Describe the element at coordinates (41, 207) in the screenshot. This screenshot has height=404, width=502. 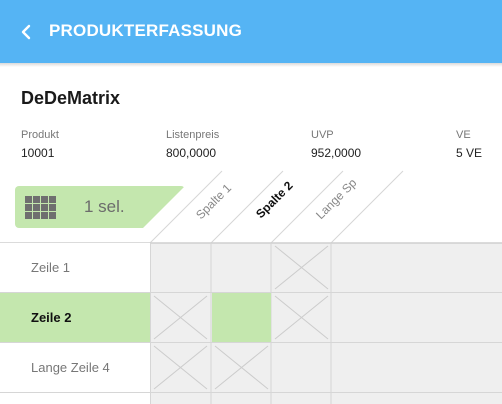
I see `grid-icon` at that location.